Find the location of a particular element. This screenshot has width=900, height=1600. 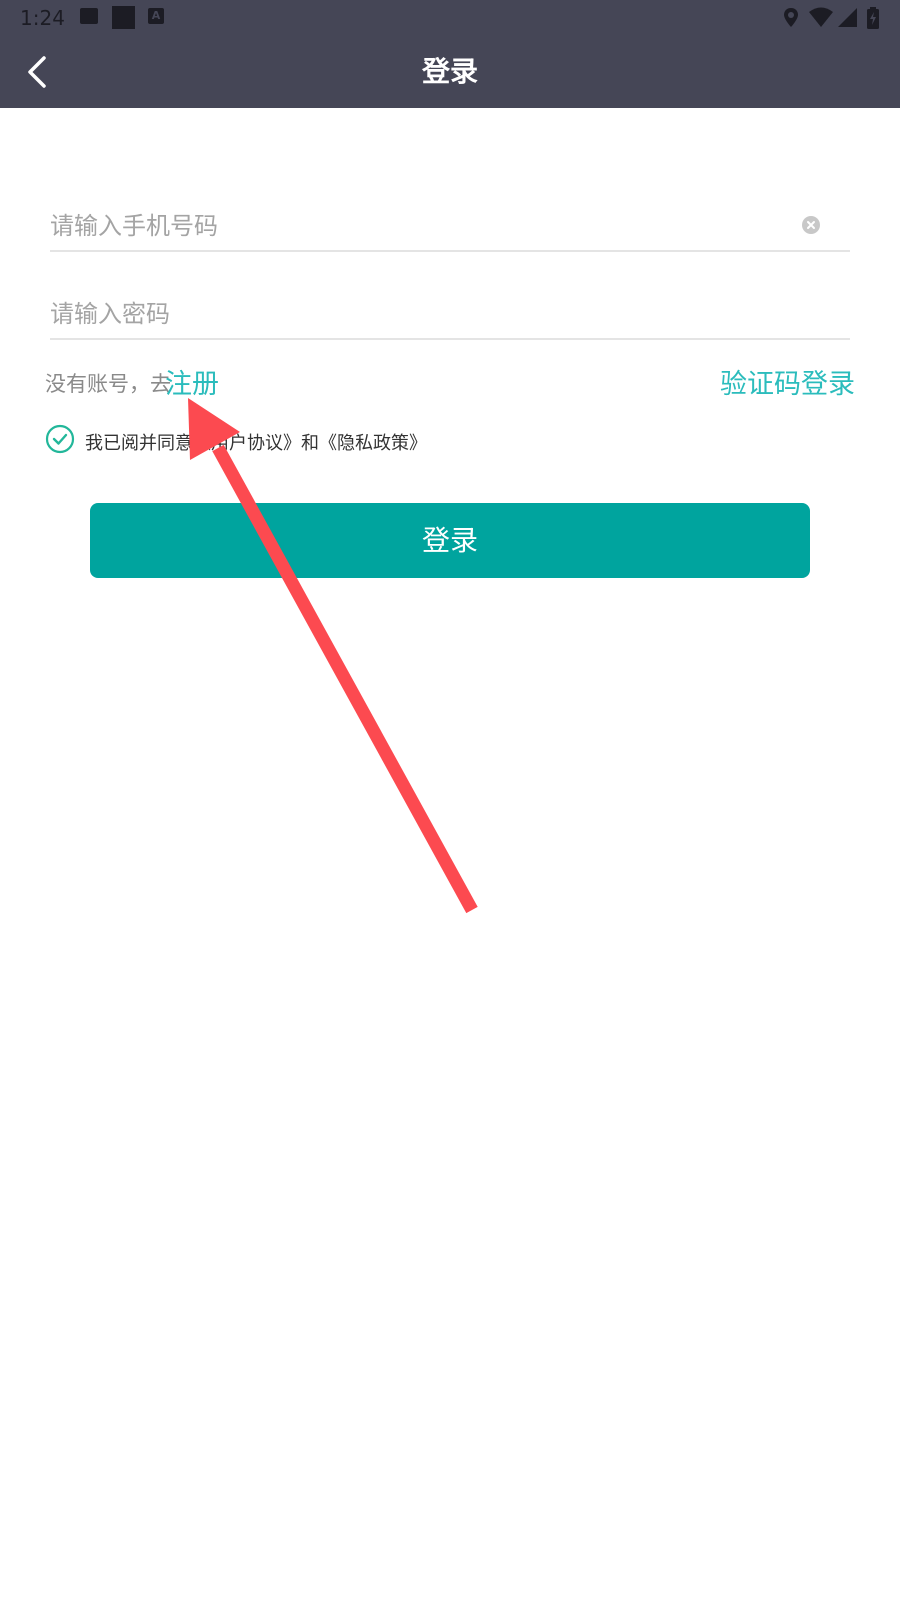

back-button is located at coordinates (42, 72).